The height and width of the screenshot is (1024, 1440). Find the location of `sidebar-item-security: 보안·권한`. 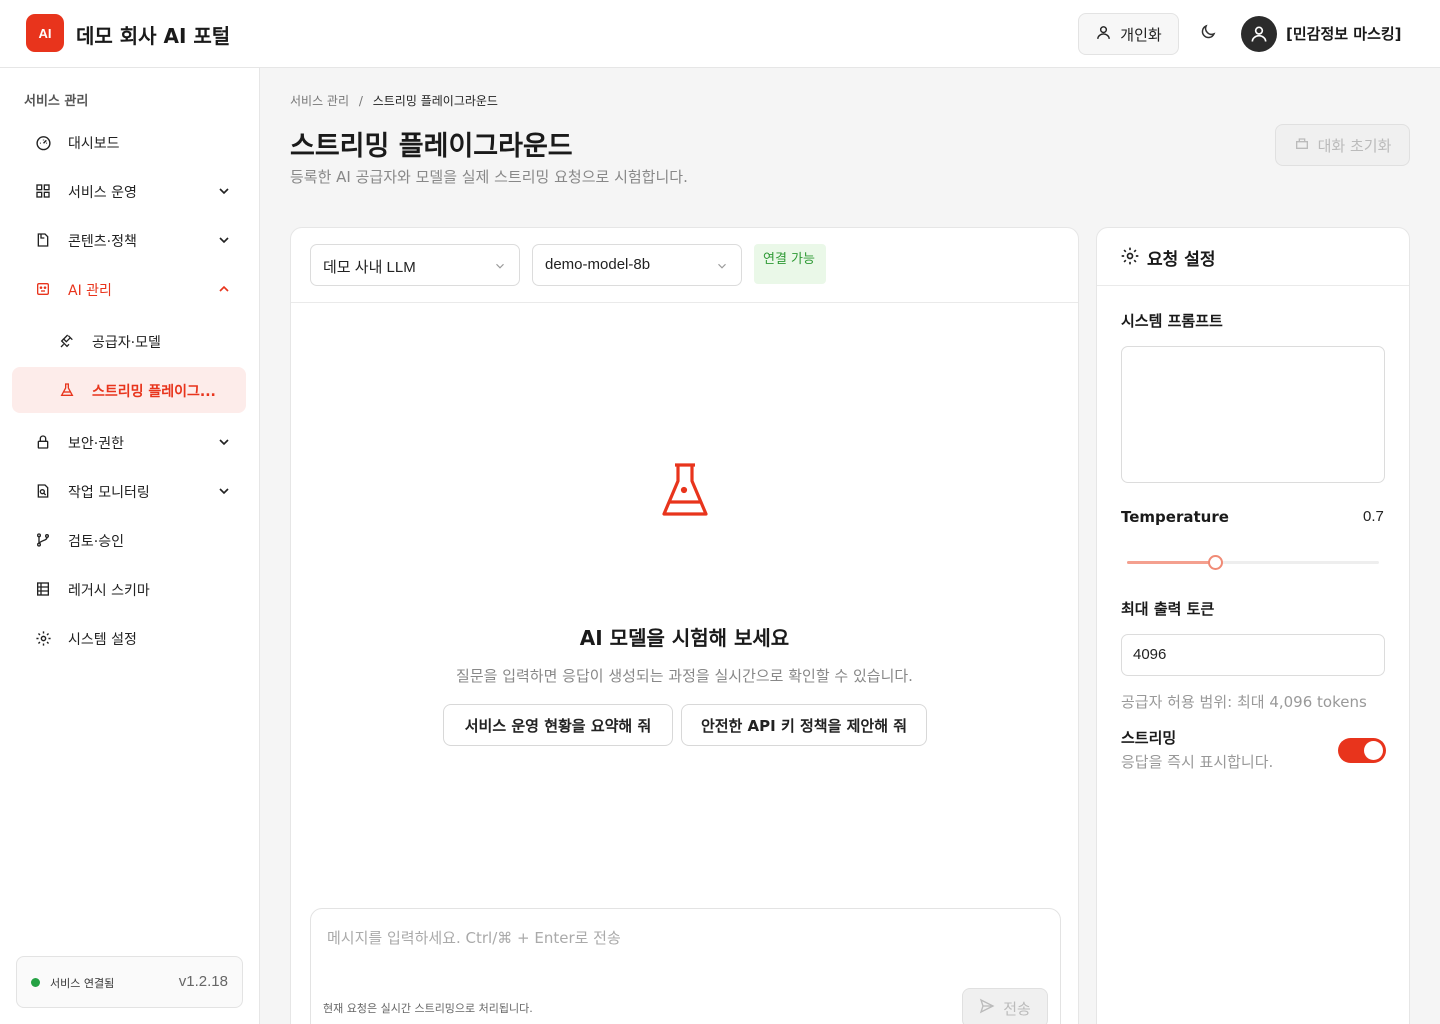

sidebar-item-security: 보안·권한 is located at coordinates (130, 442).